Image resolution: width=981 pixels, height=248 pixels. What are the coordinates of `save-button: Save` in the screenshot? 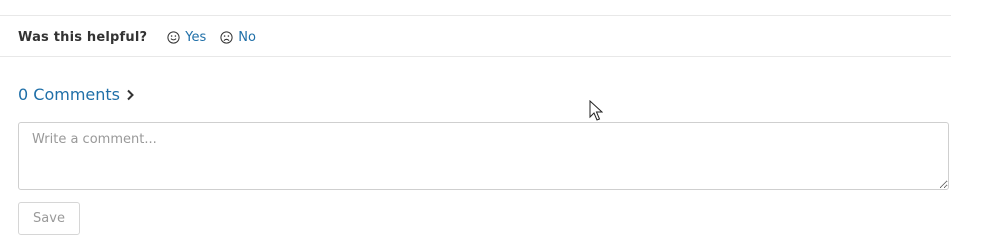 It's located at (49, 218).